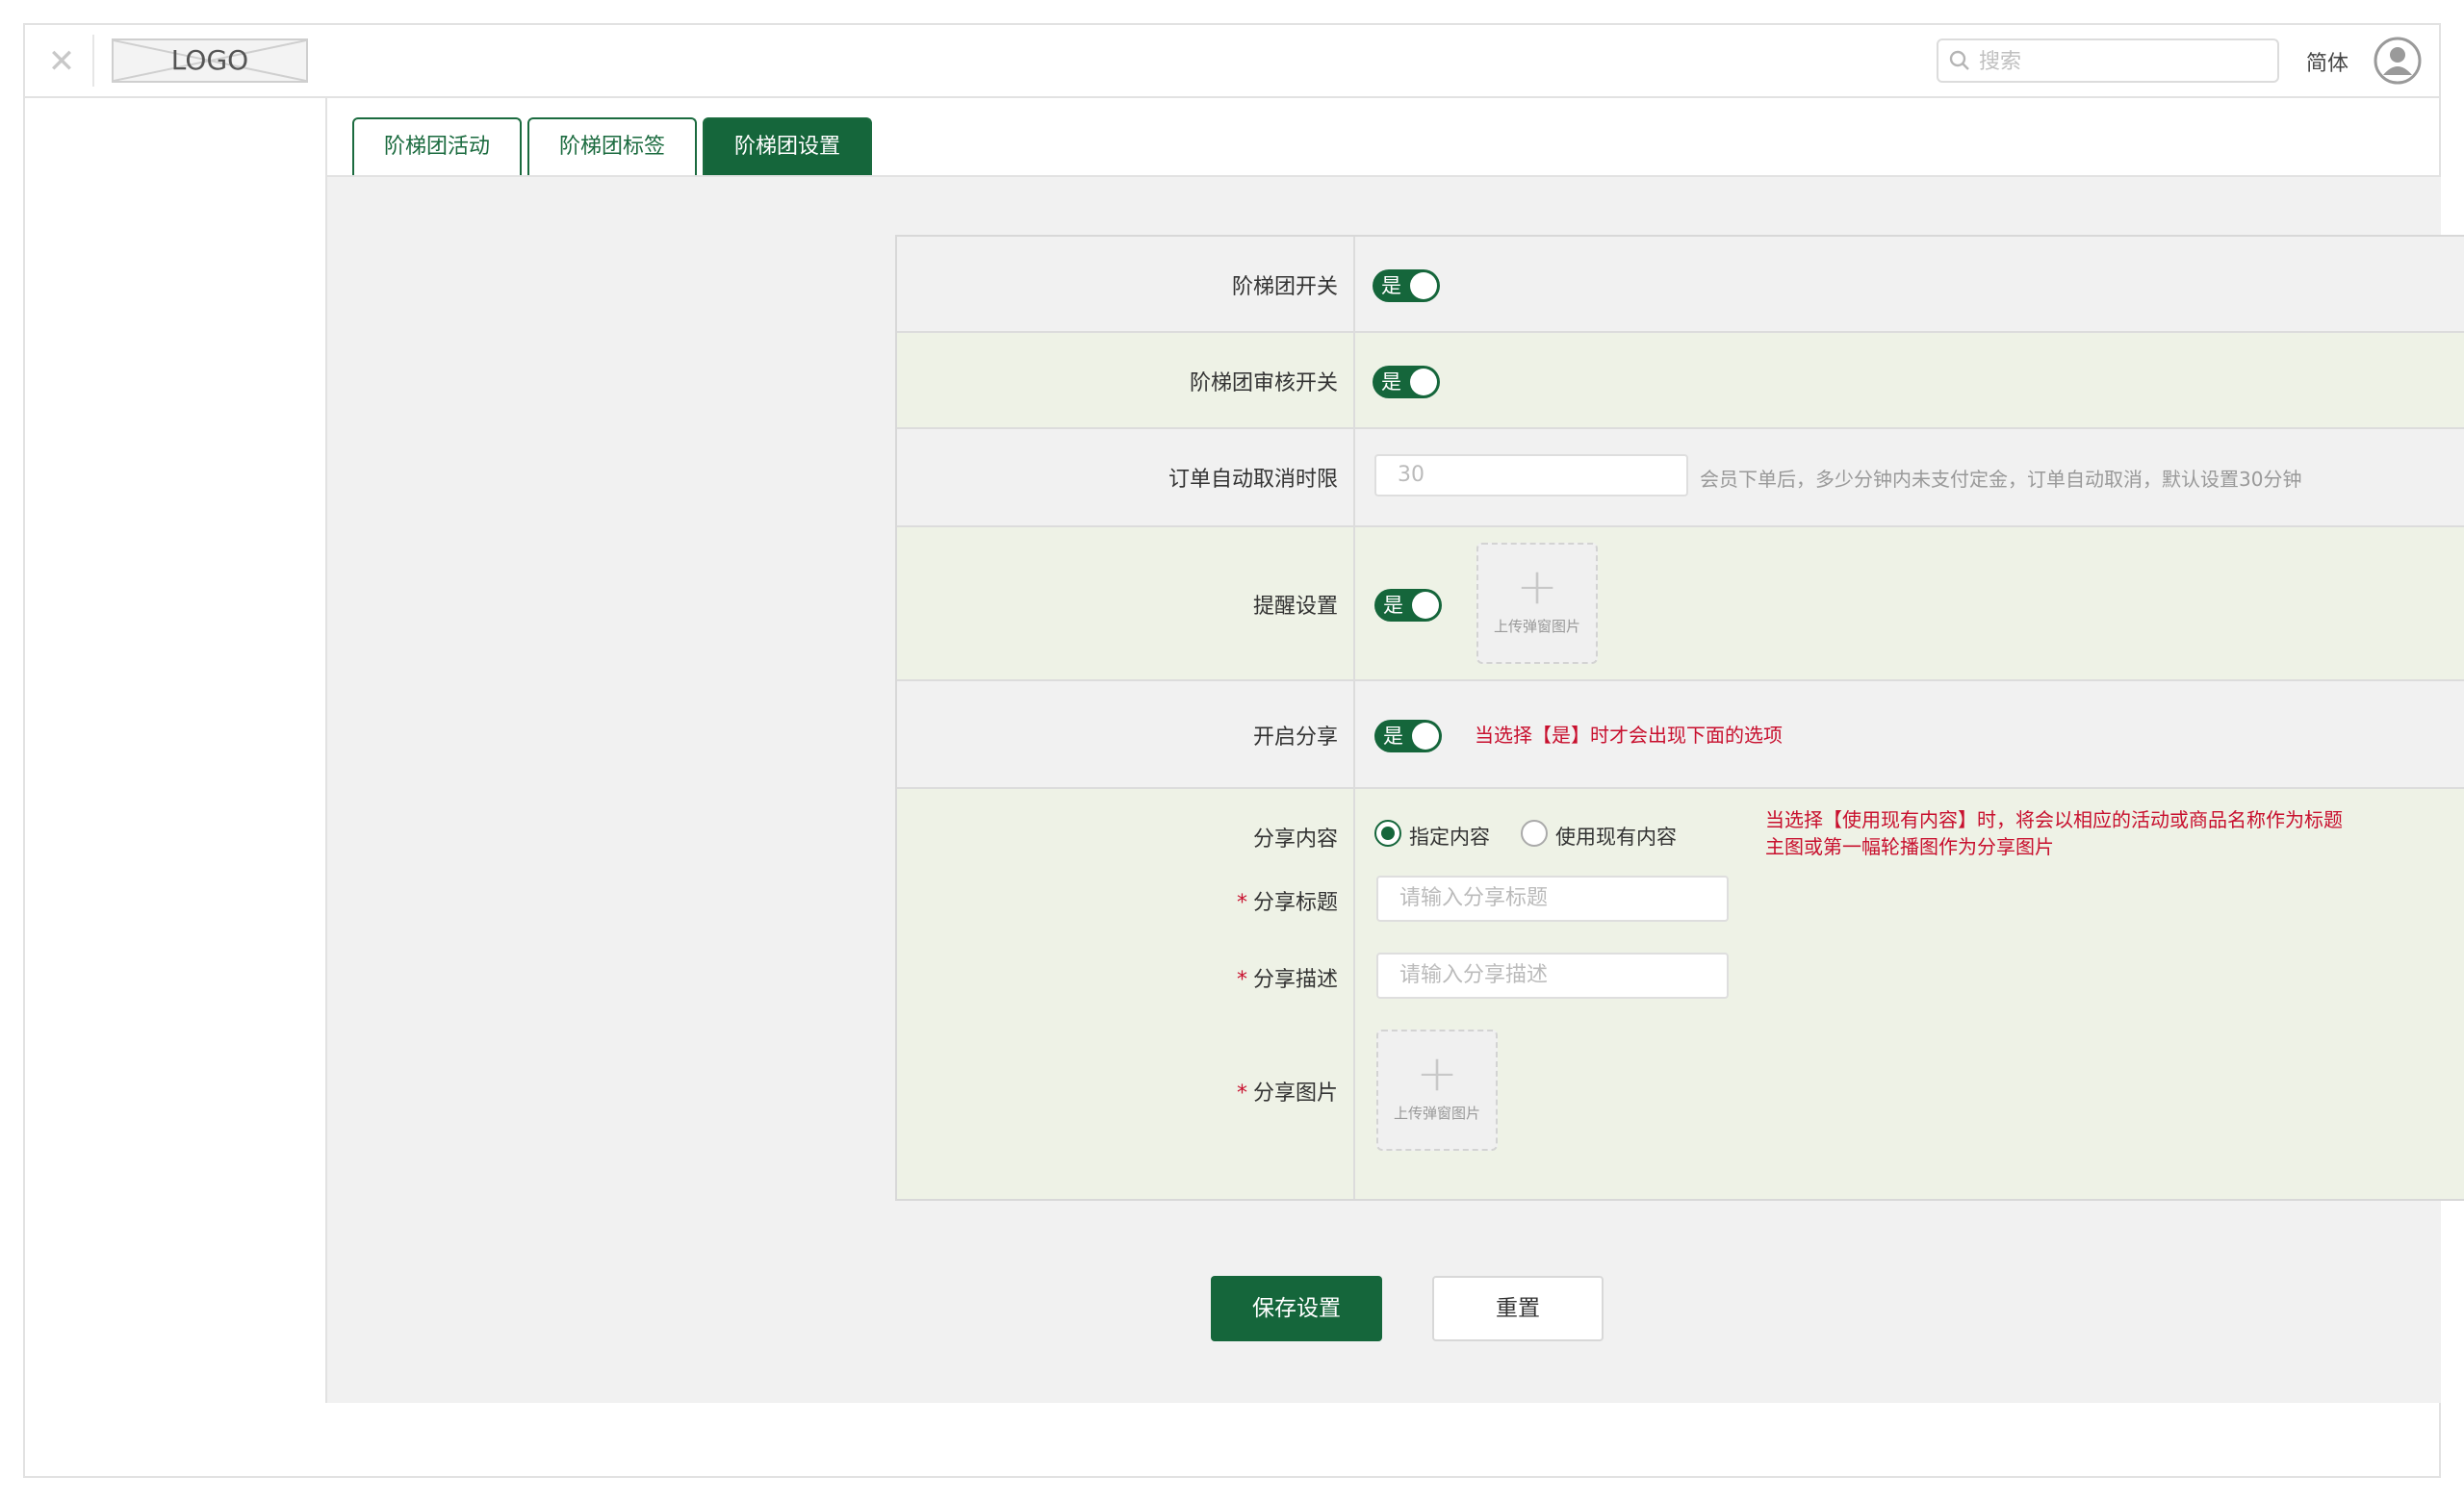 This screenshot has width=2464, height=1502. I want to click on share-desc-input: 请输入分享描述, so click(1552, 976).